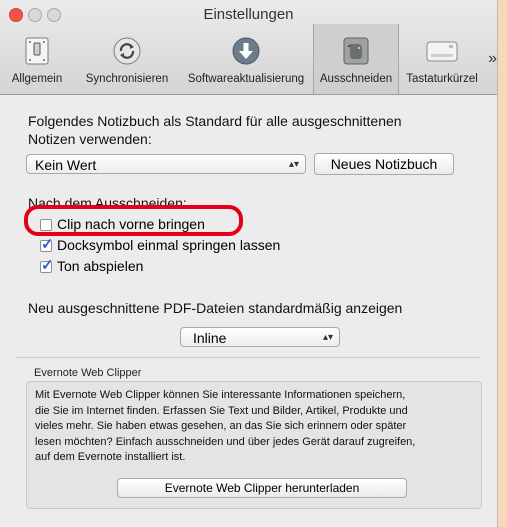 The width and height of the screenshot is (507, 527). What do you see at coordinates (133, 220) in the screenshot?
I see `annotation-highlight` at bounding box center [133, 220].